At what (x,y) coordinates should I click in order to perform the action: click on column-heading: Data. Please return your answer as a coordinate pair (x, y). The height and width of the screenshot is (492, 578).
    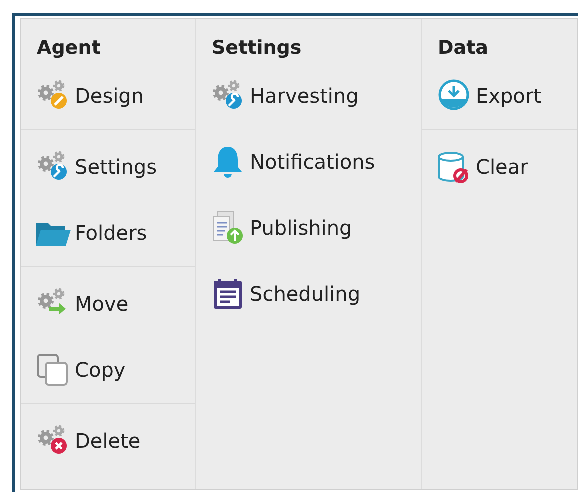
    Looking at the image, I should click on (463, 48).